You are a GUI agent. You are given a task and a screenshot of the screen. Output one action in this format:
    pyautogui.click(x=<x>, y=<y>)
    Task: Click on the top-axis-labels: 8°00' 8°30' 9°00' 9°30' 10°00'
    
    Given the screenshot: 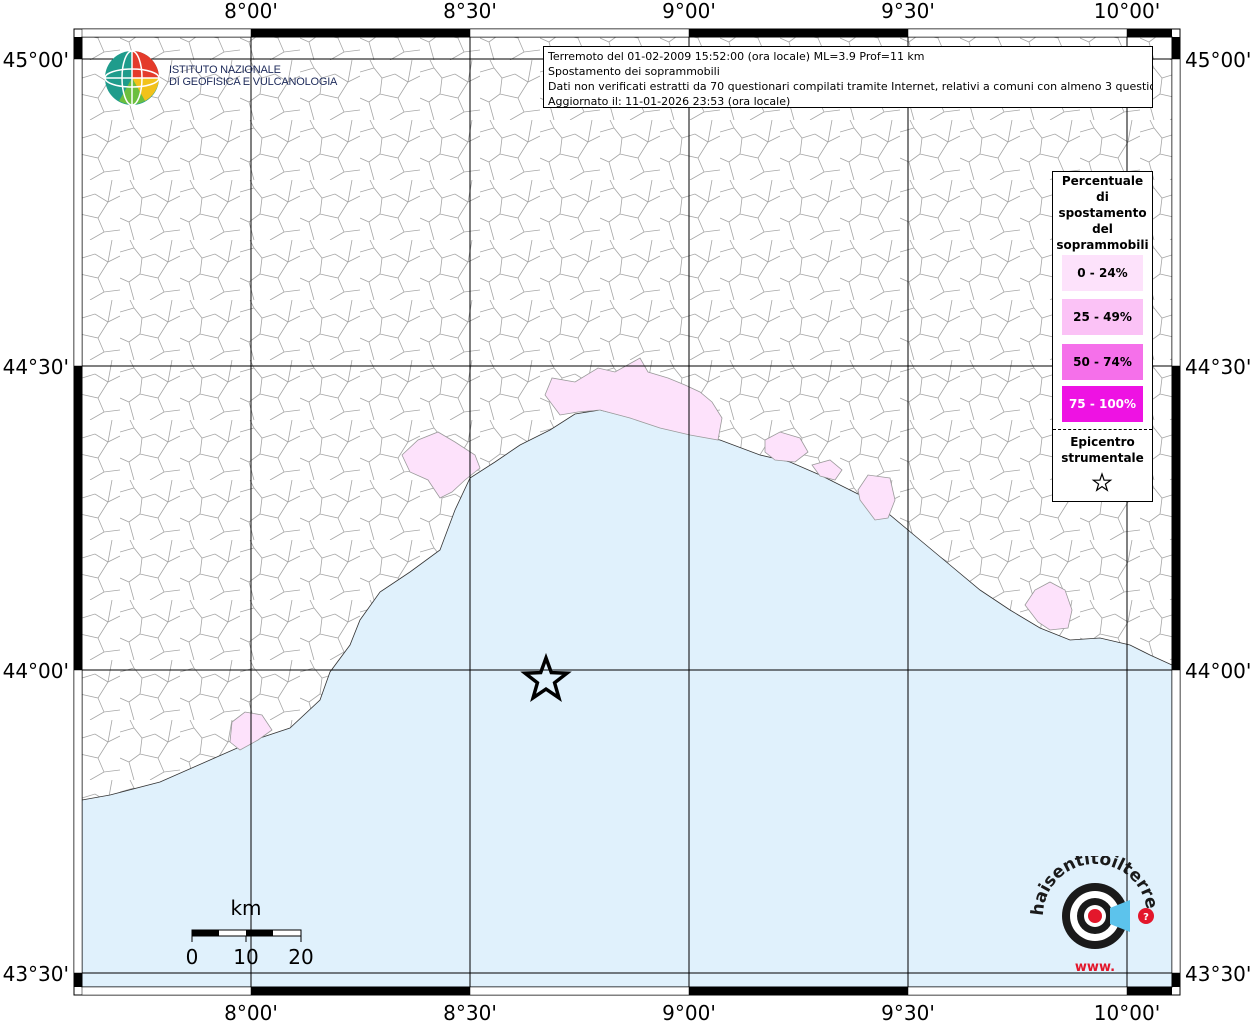 What is the action you would take?
    pyautogui.click(x=692, y=11)
    